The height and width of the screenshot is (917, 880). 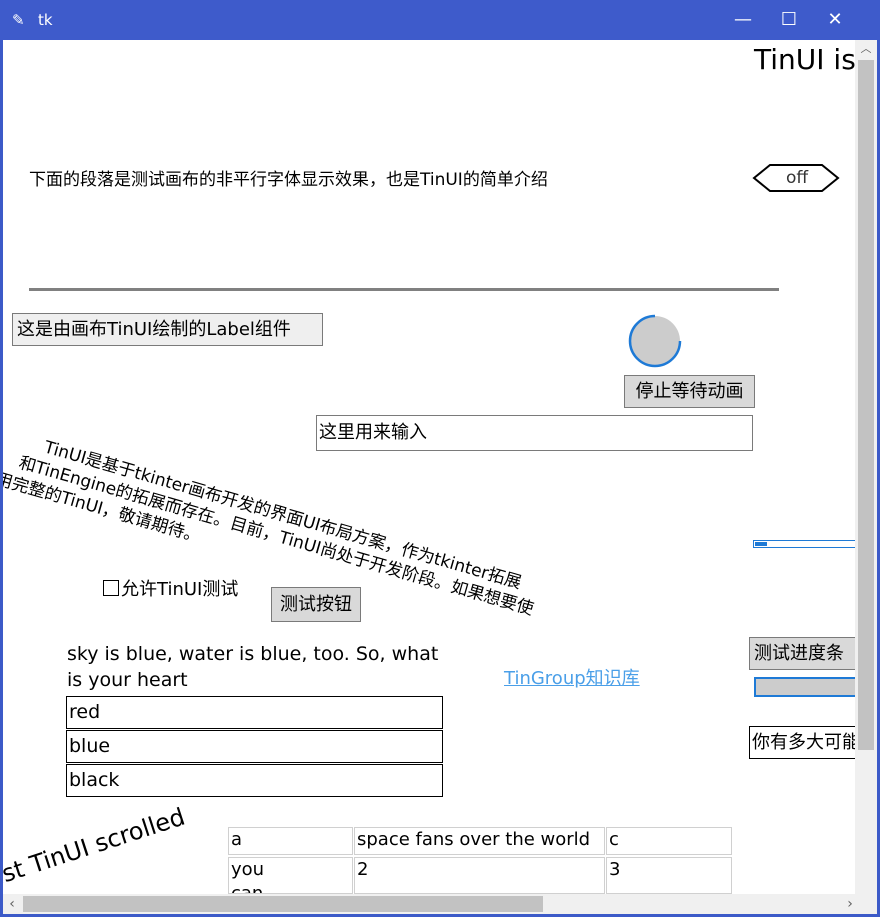 What do you see at coordinates (761, 544) in the screenshot?
I see `slider-handle` at bounding box center [761, 544].